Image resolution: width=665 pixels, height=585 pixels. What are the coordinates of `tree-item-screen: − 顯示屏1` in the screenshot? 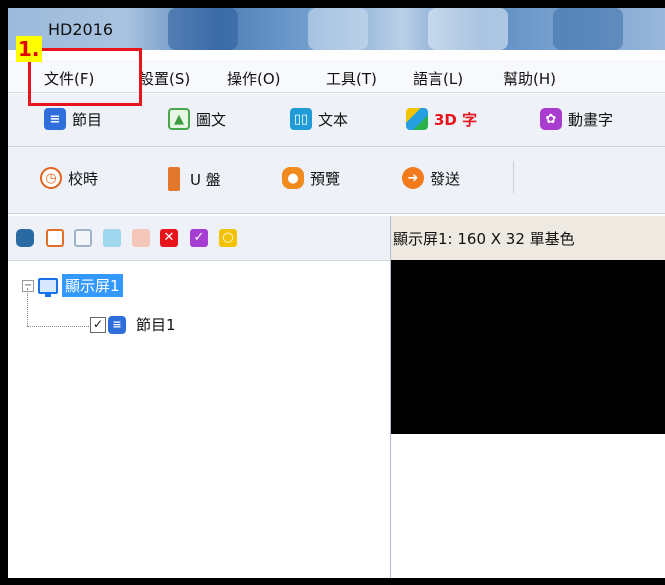 It's located at (72, 285).